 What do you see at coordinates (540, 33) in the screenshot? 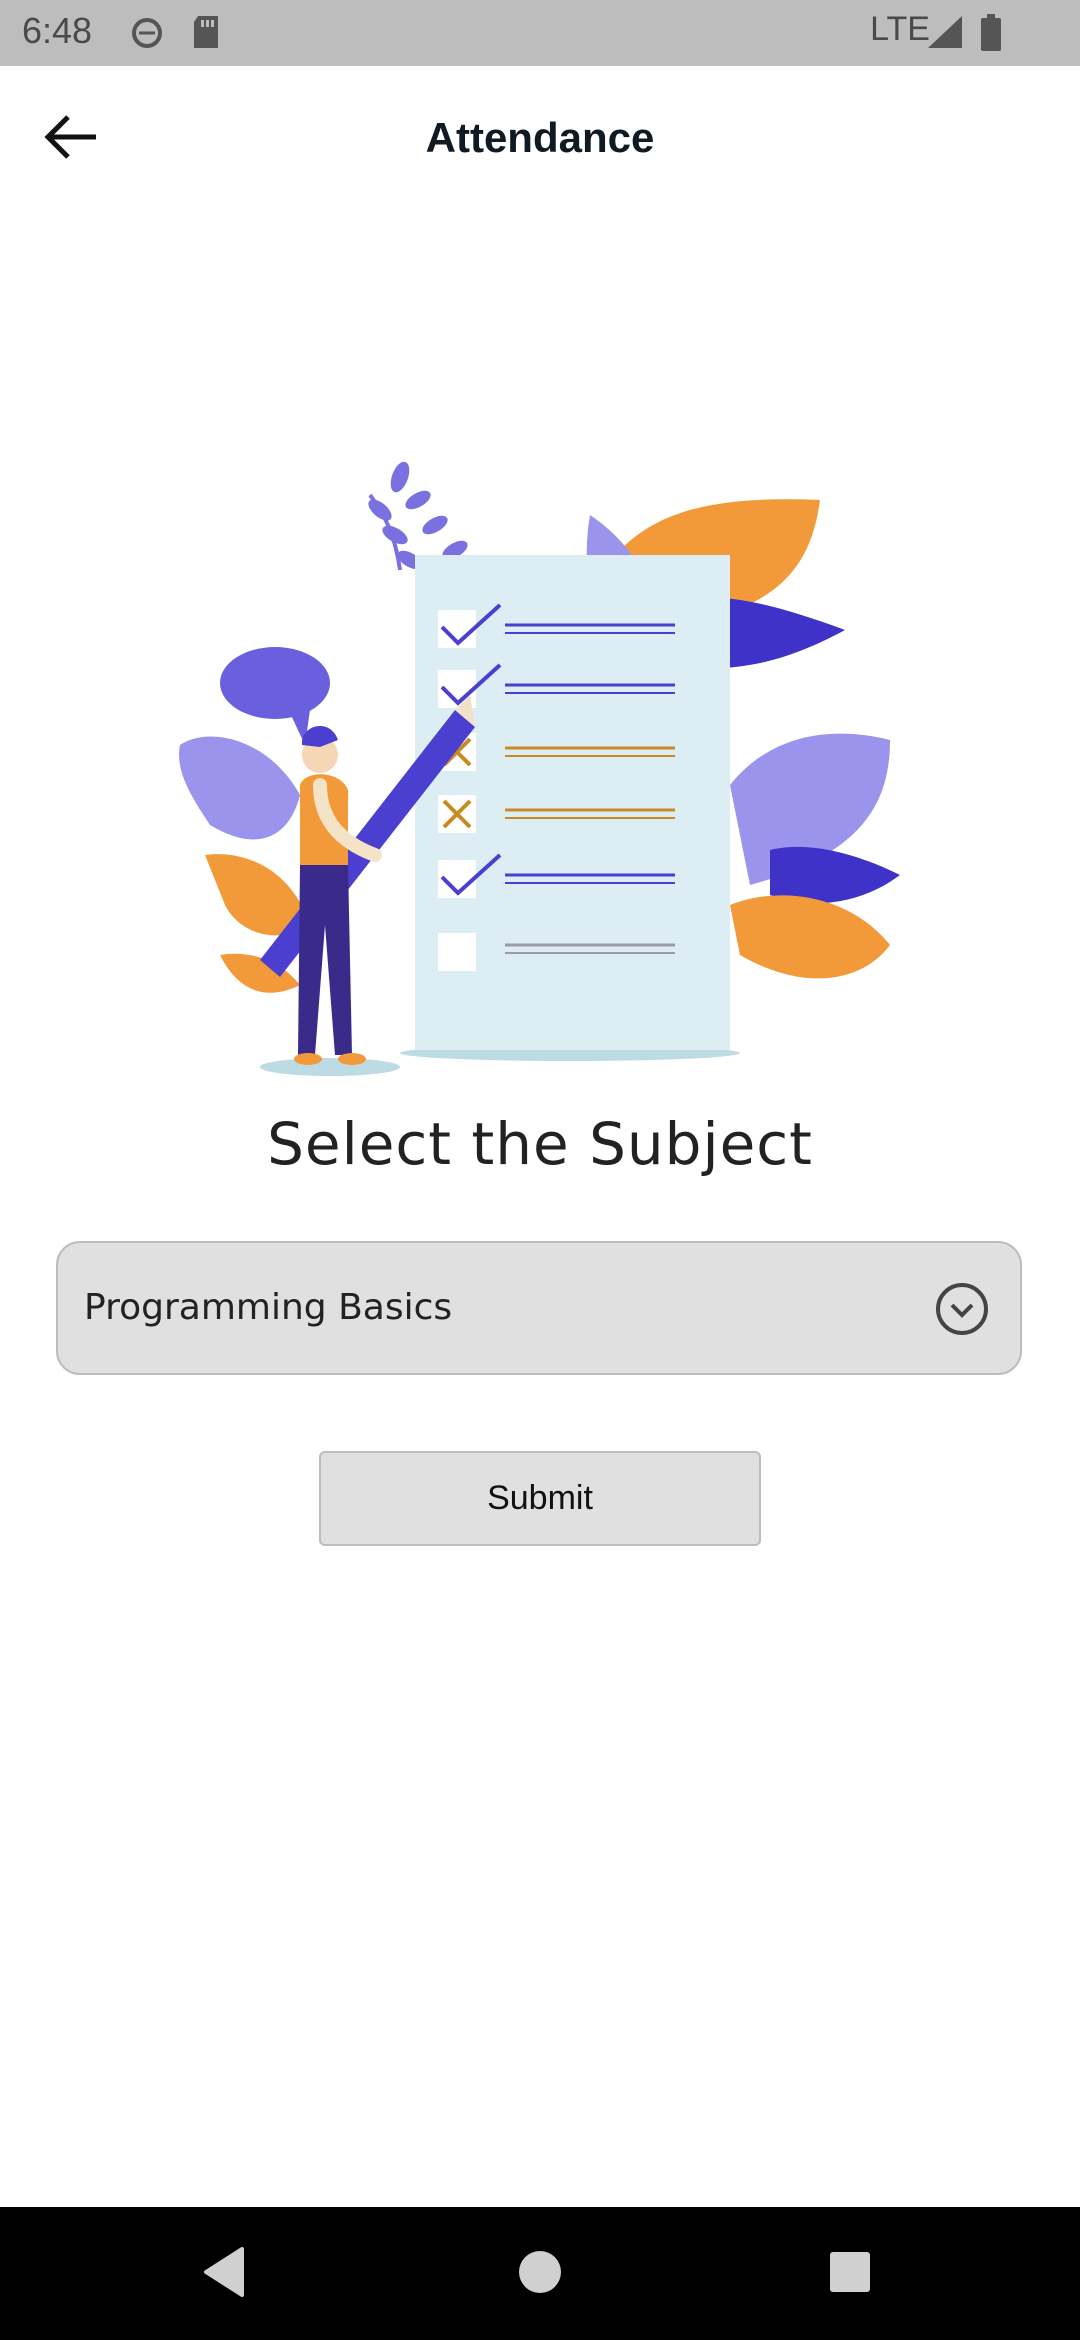
I see `status-bar: 6:48 LTE` at bounding box center [540, 33].